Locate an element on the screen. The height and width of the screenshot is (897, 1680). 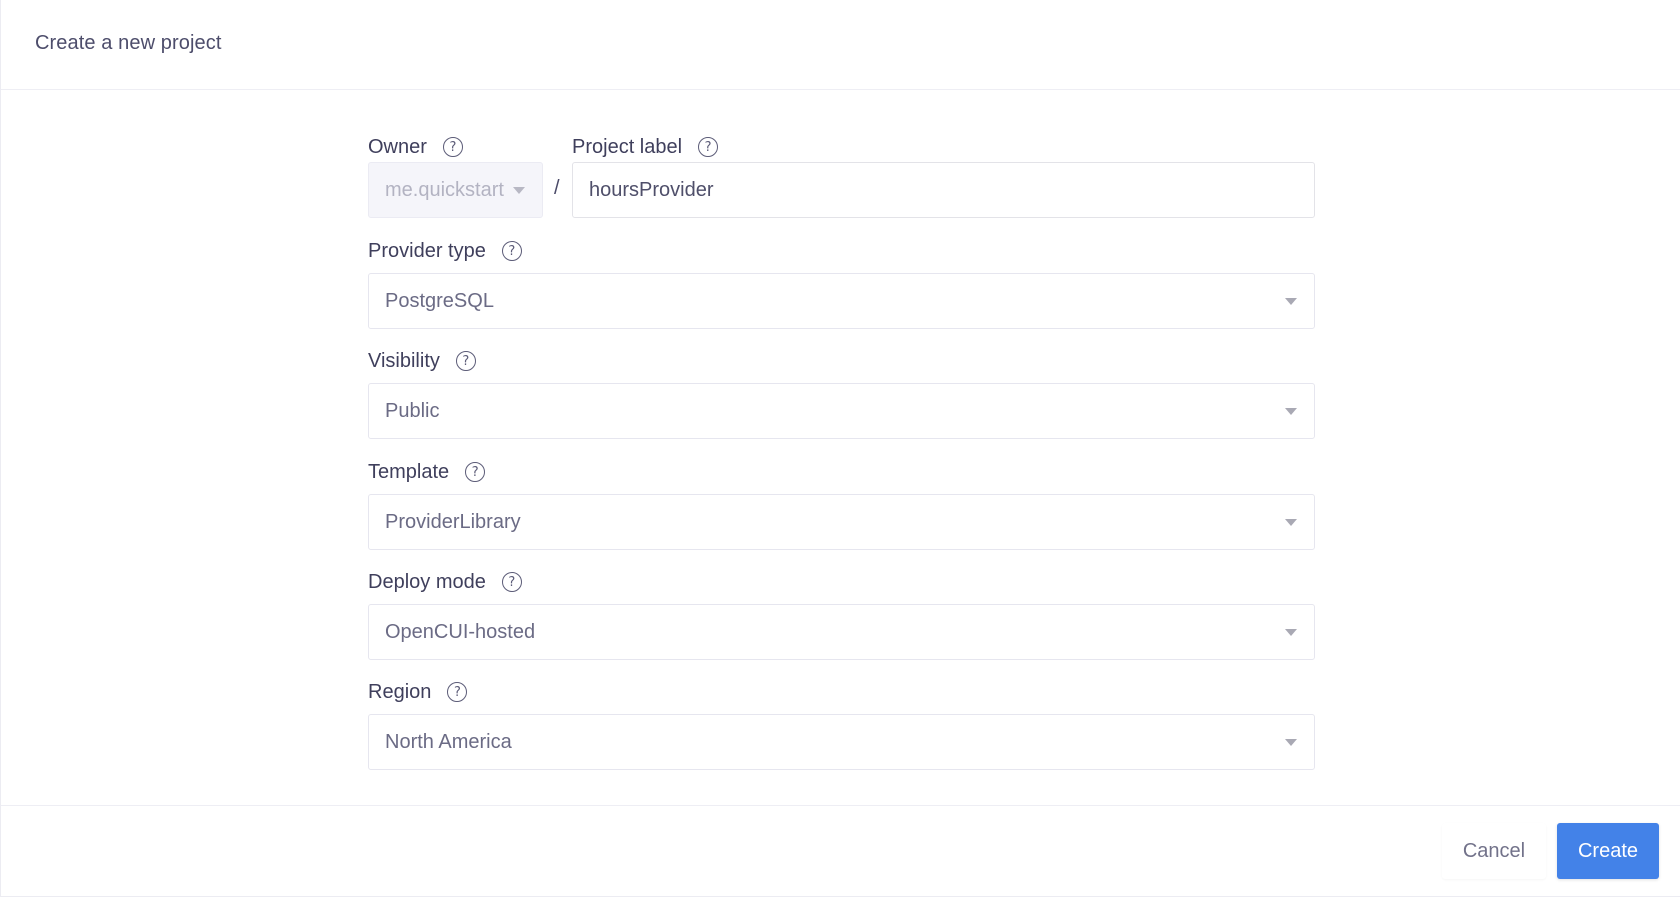
owner-select: me.quickstart is located at coordinates (455, 190).